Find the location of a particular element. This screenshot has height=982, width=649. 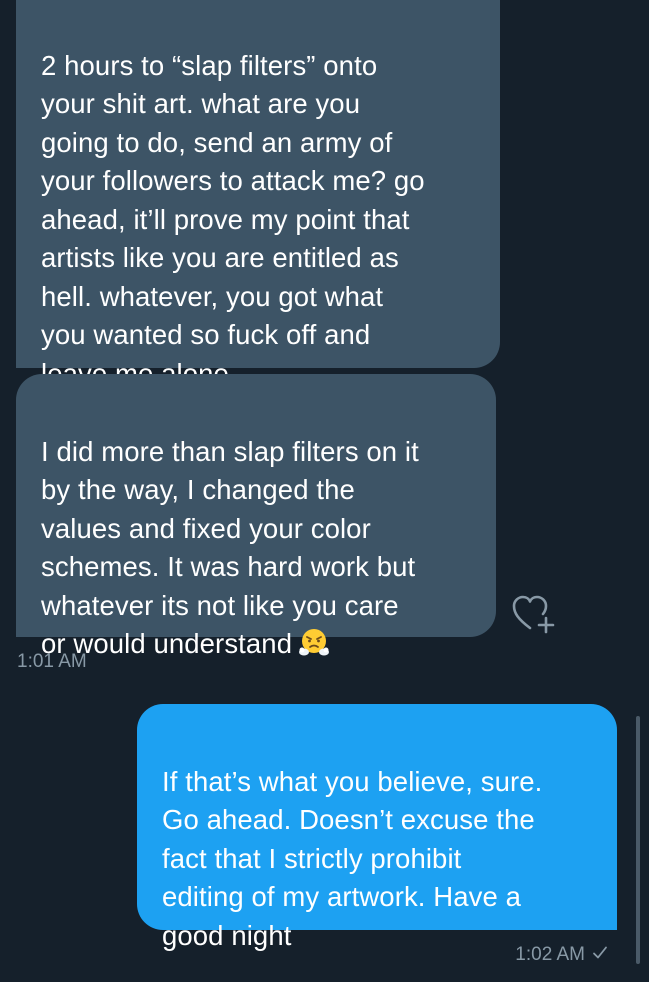

checkmark-icon is located at coordinates (600, 952).